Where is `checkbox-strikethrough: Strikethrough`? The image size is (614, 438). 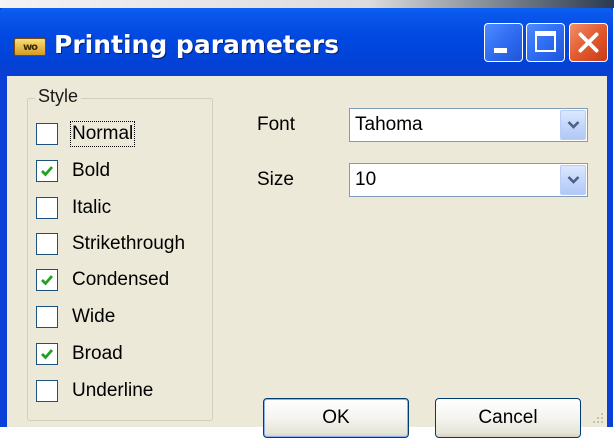 checkbox-strikethrough: Strikethrough is located at coordinates (110, 244).